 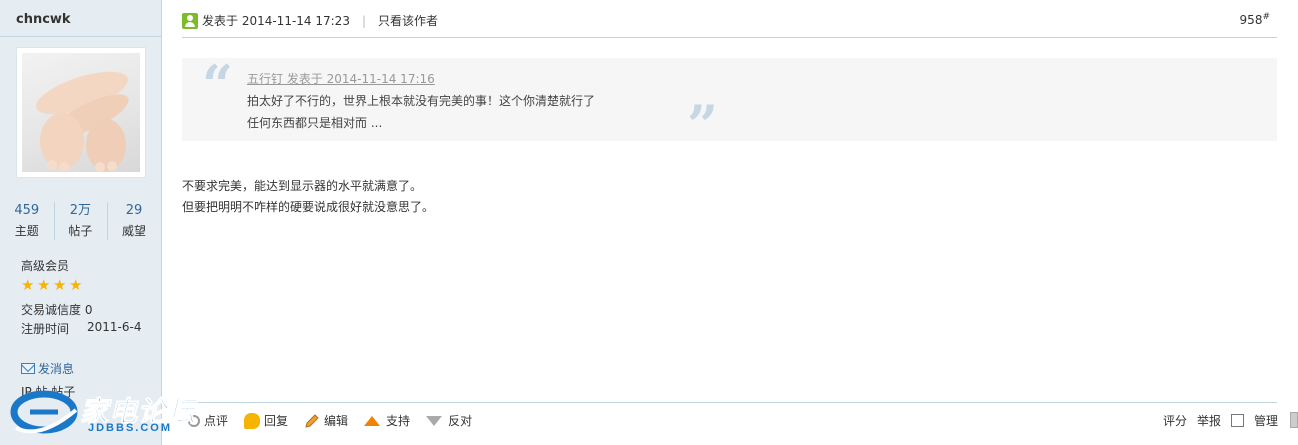 I want to click on side-handle, so click(x=1294, y=420).